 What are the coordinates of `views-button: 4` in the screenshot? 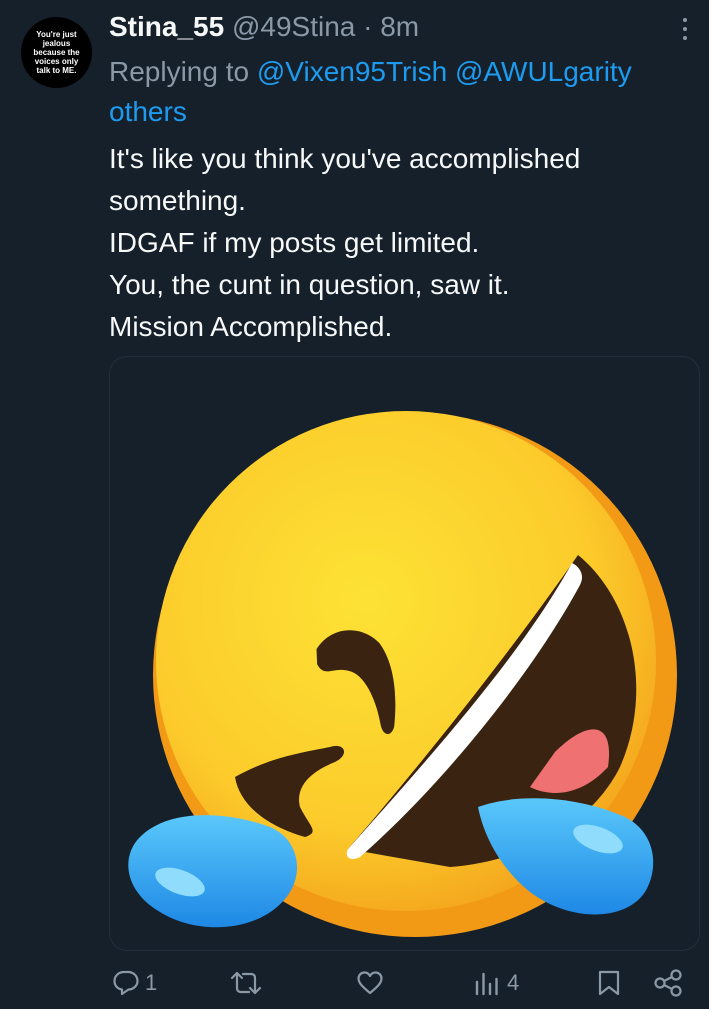 It's located at (496, 983).